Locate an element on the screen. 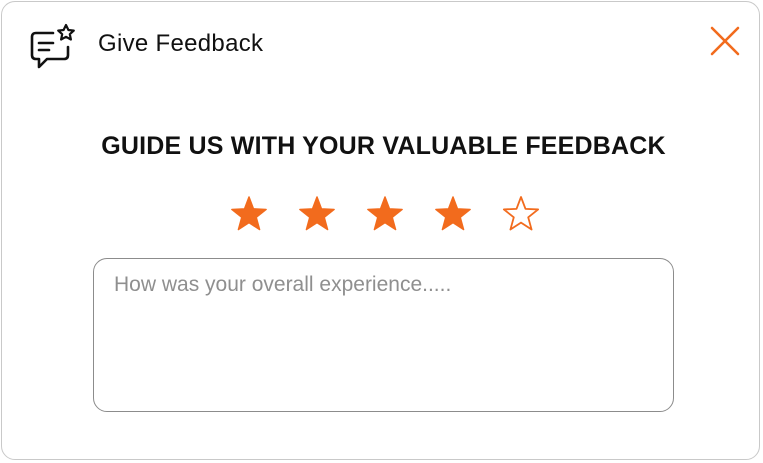  star-outline-icon is located at coordinates (521, 214).